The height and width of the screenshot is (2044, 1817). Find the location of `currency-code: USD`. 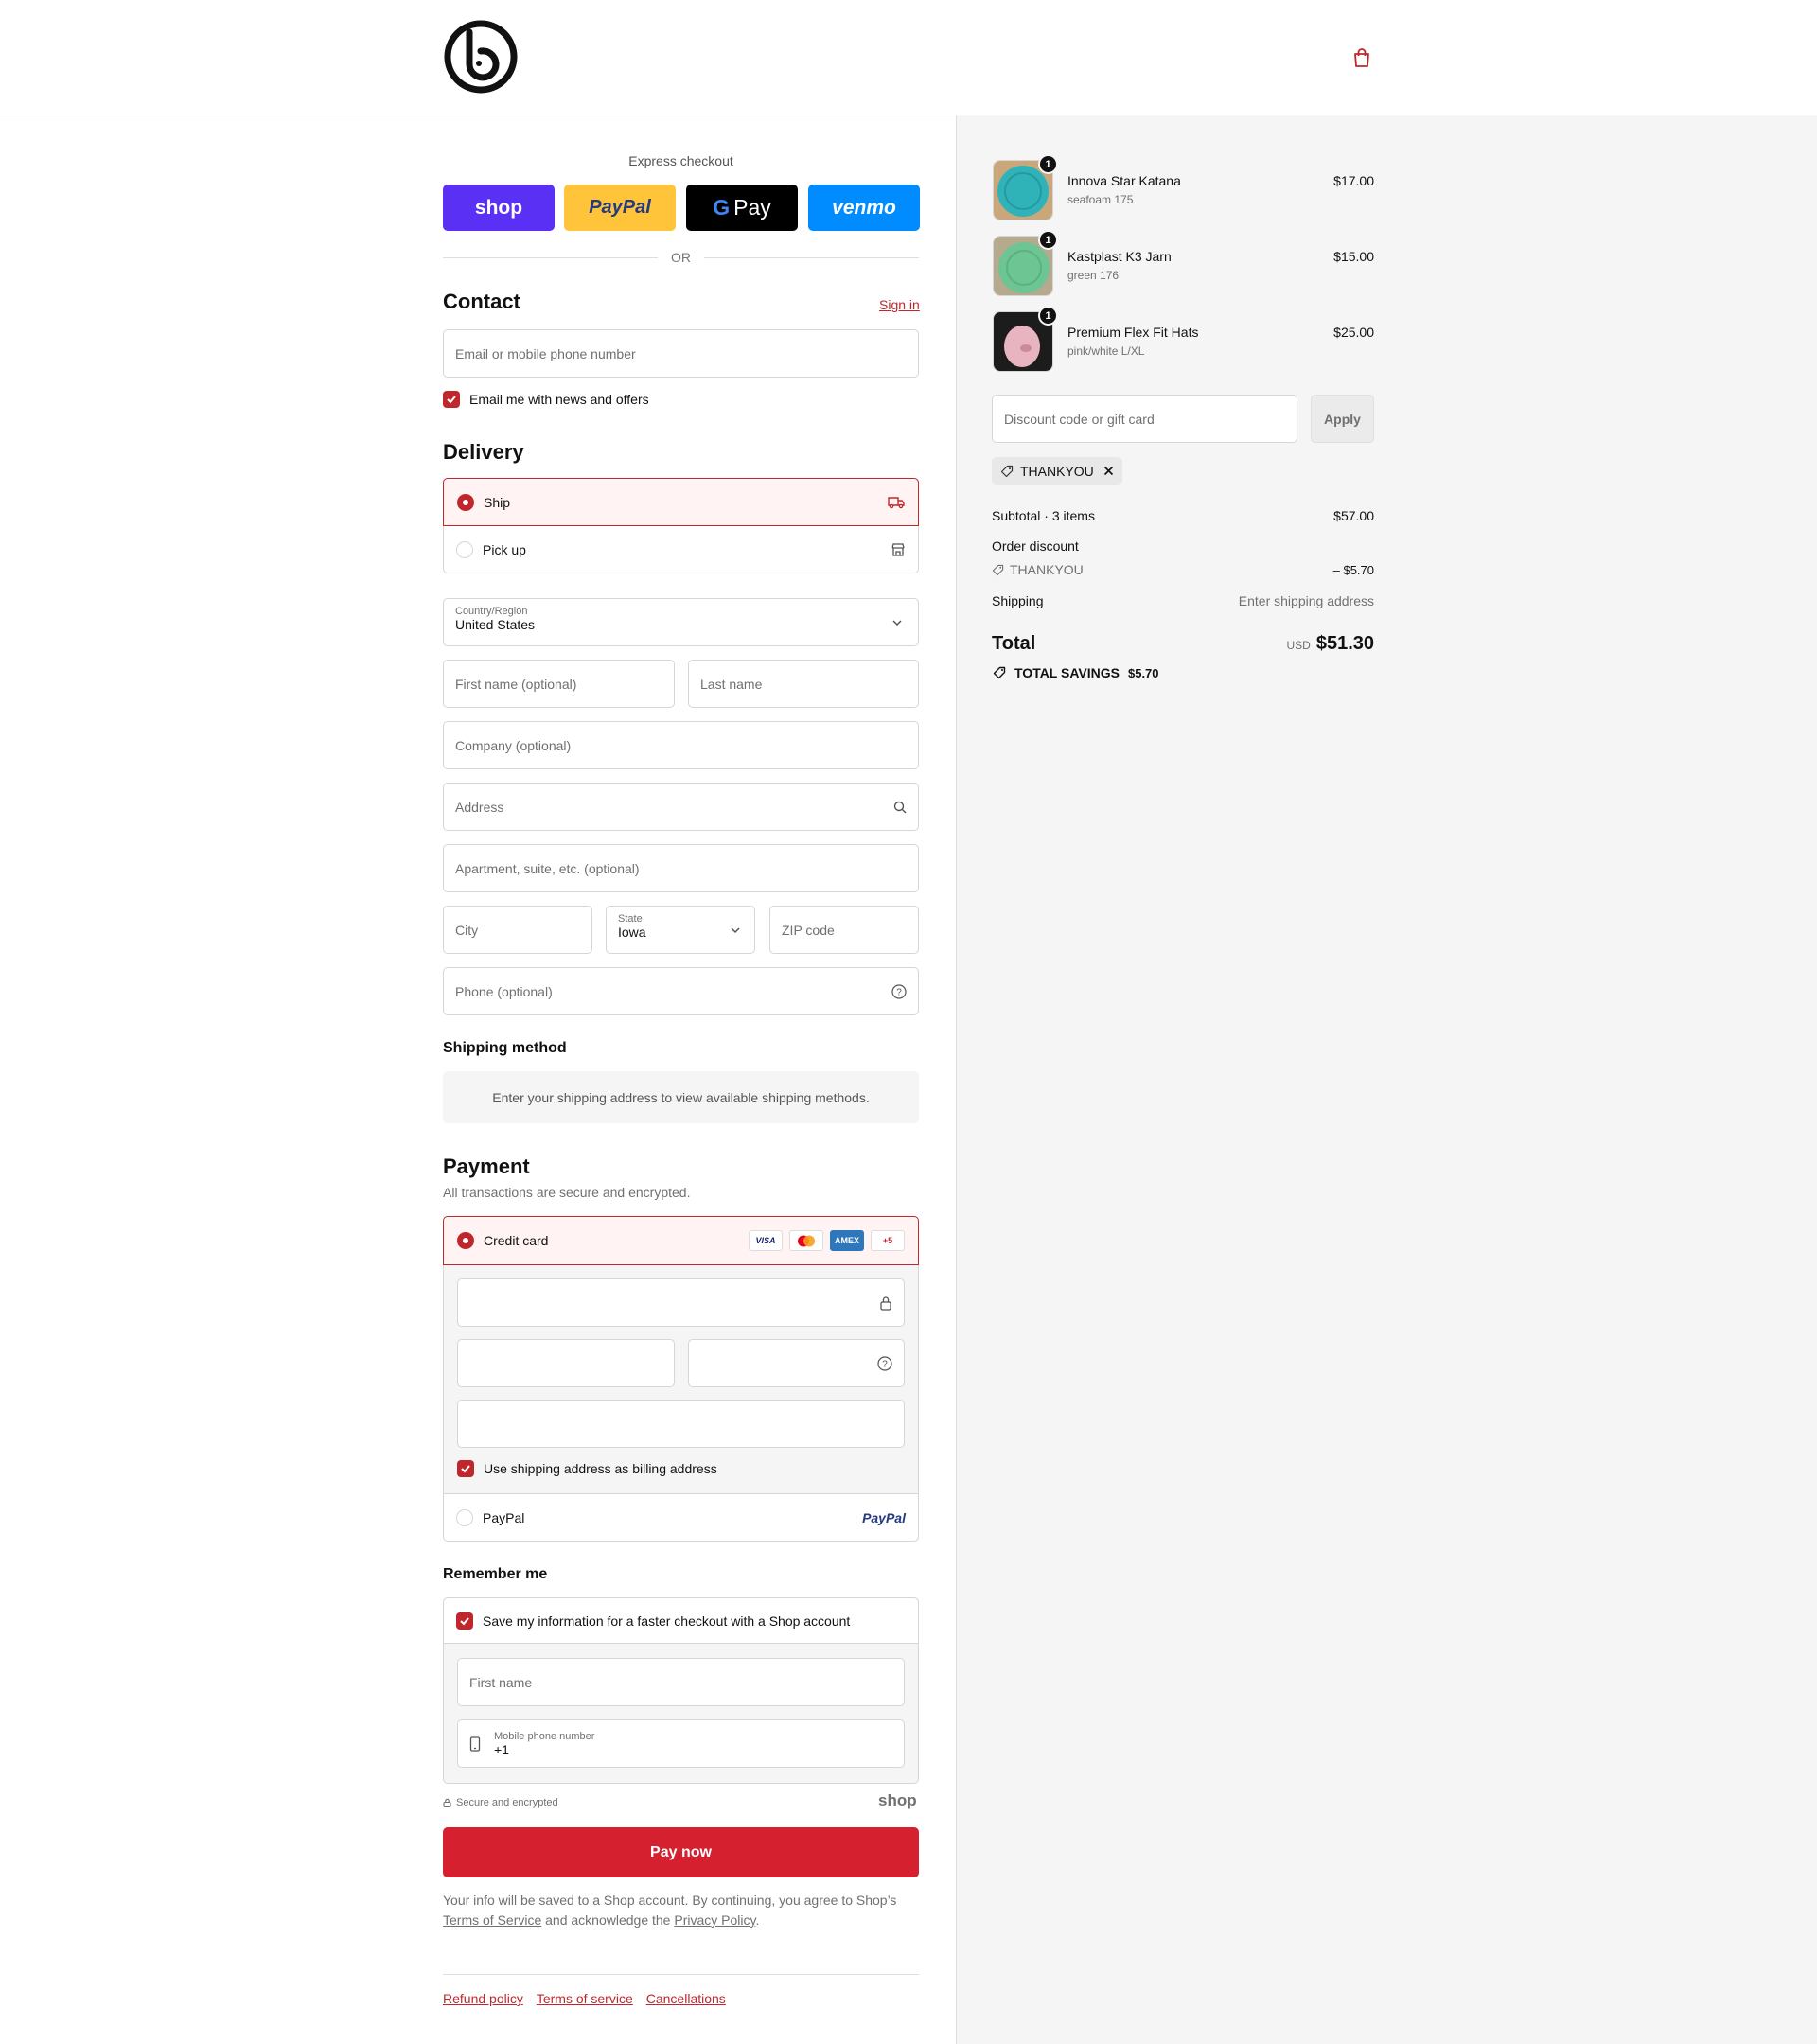

currency-code: USD is located at coordinates (1299, 645).